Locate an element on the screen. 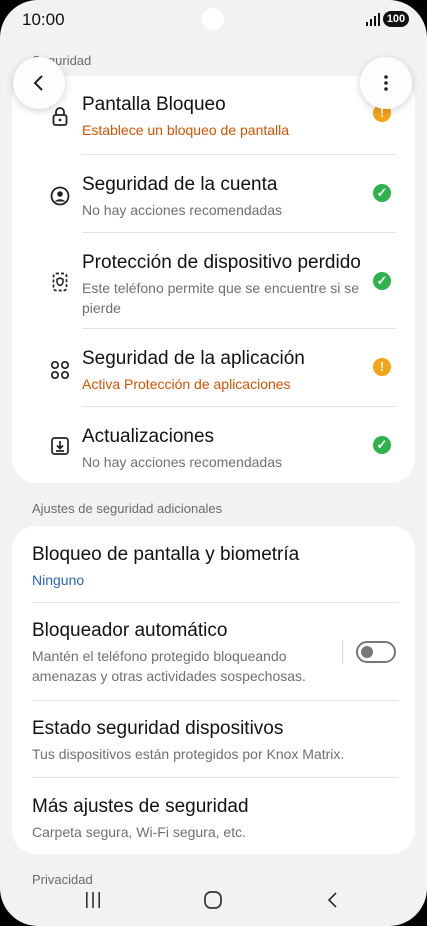 Image resolution: width=427 pixels, height=926 pixels. more-vertical-icon is located at coordinates (386, 83).